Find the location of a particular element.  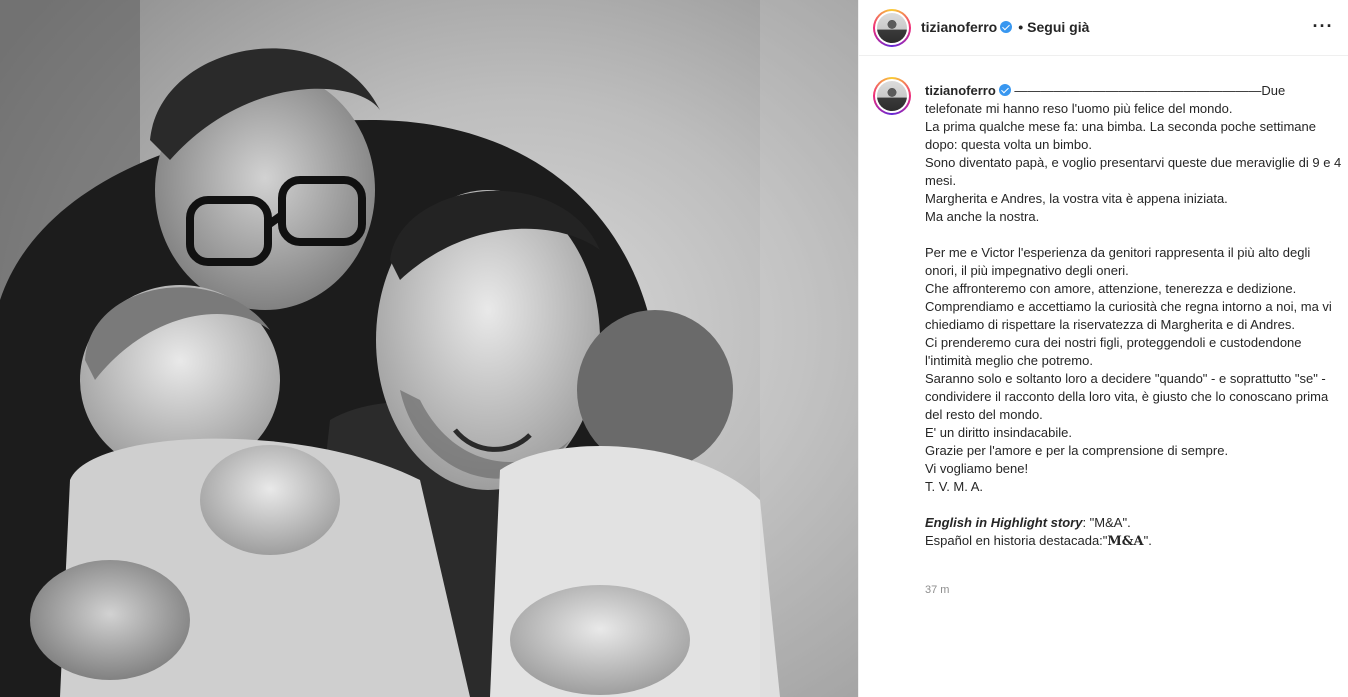

caption-text: T. V. M. A. is located at coordinates (954, 486).